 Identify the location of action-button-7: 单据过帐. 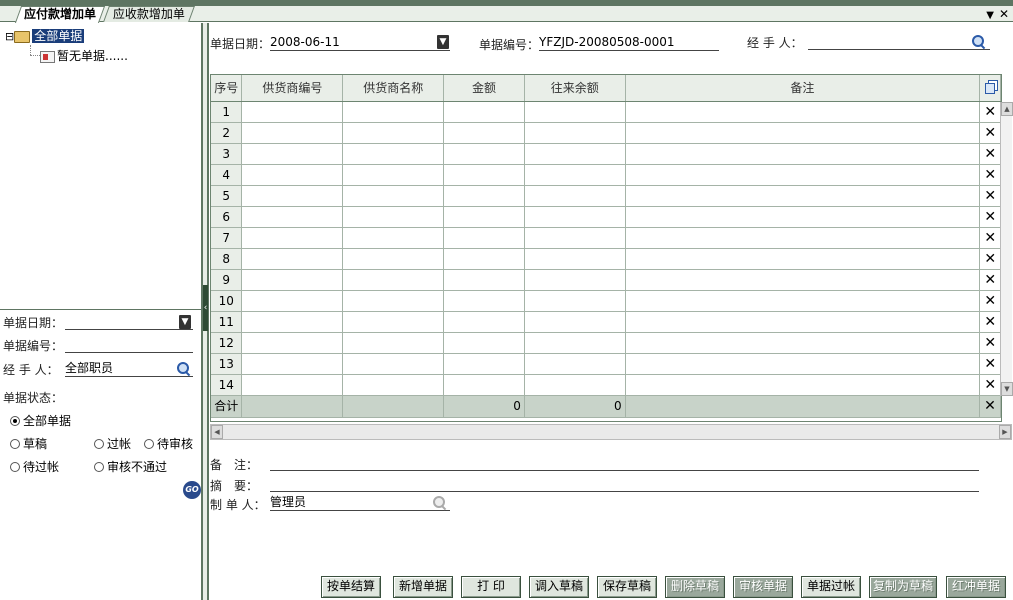
(831, 587).